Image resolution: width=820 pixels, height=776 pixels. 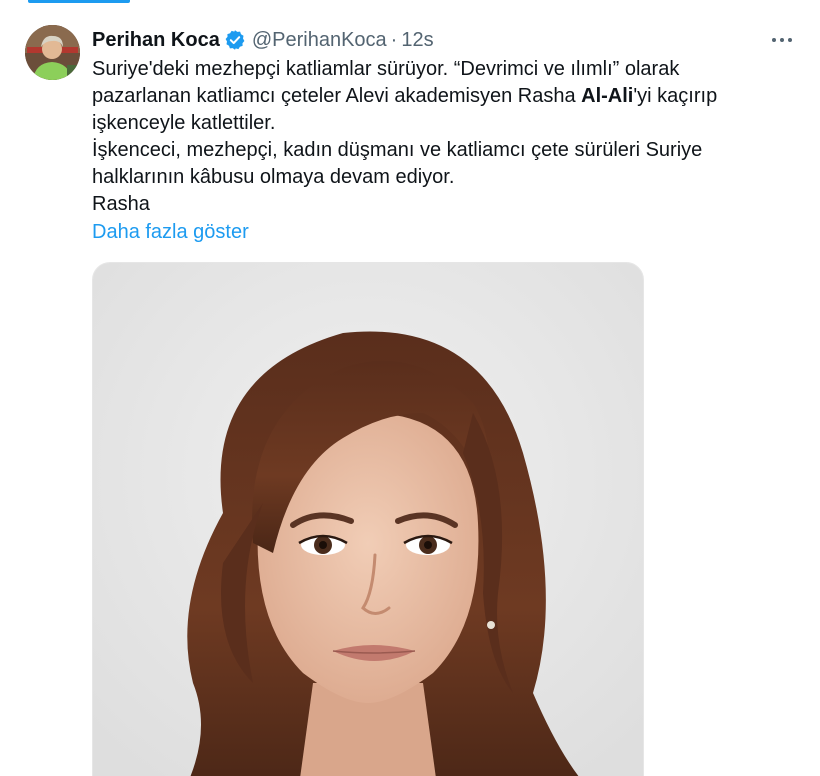 What do you see at coordinates (273, 177) in the screenshot?
I see `tweet-text-line: halklarının kâbusu olmaya devam ediyor.` at bounding box center [273, 177].